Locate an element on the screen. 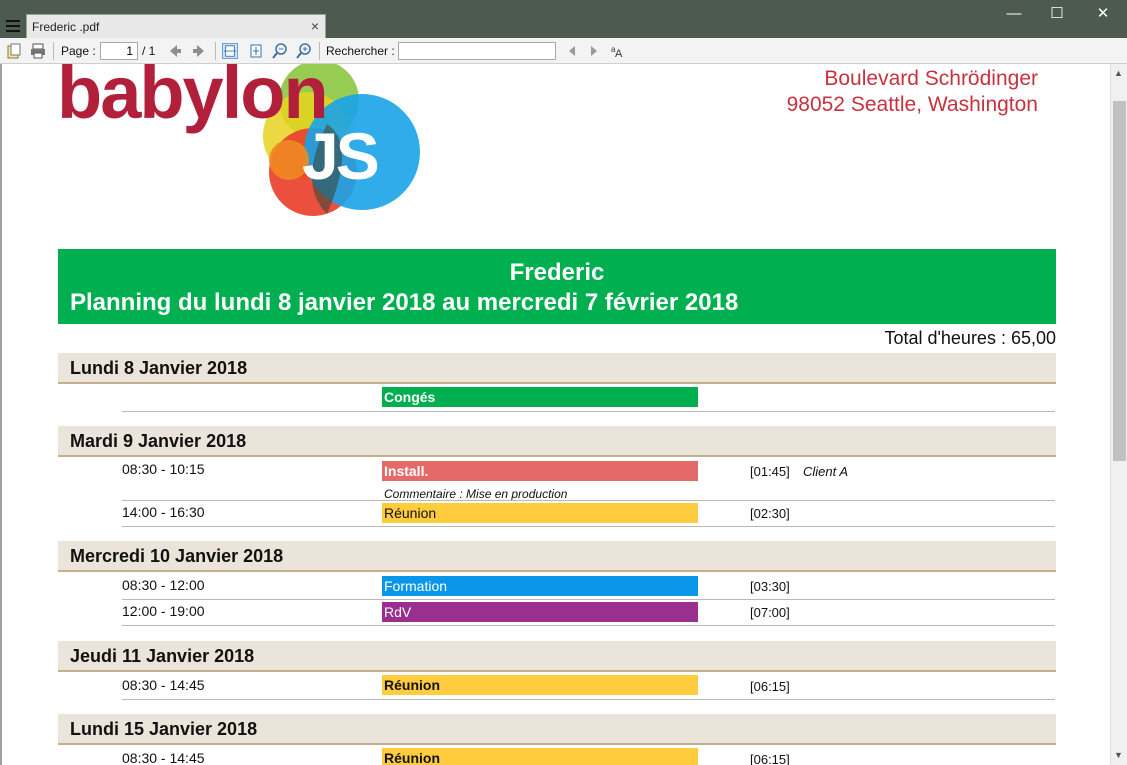 The width and height of the screenshot is (1127, 765). minimize-button: — is located at coordinates (1014, 14).